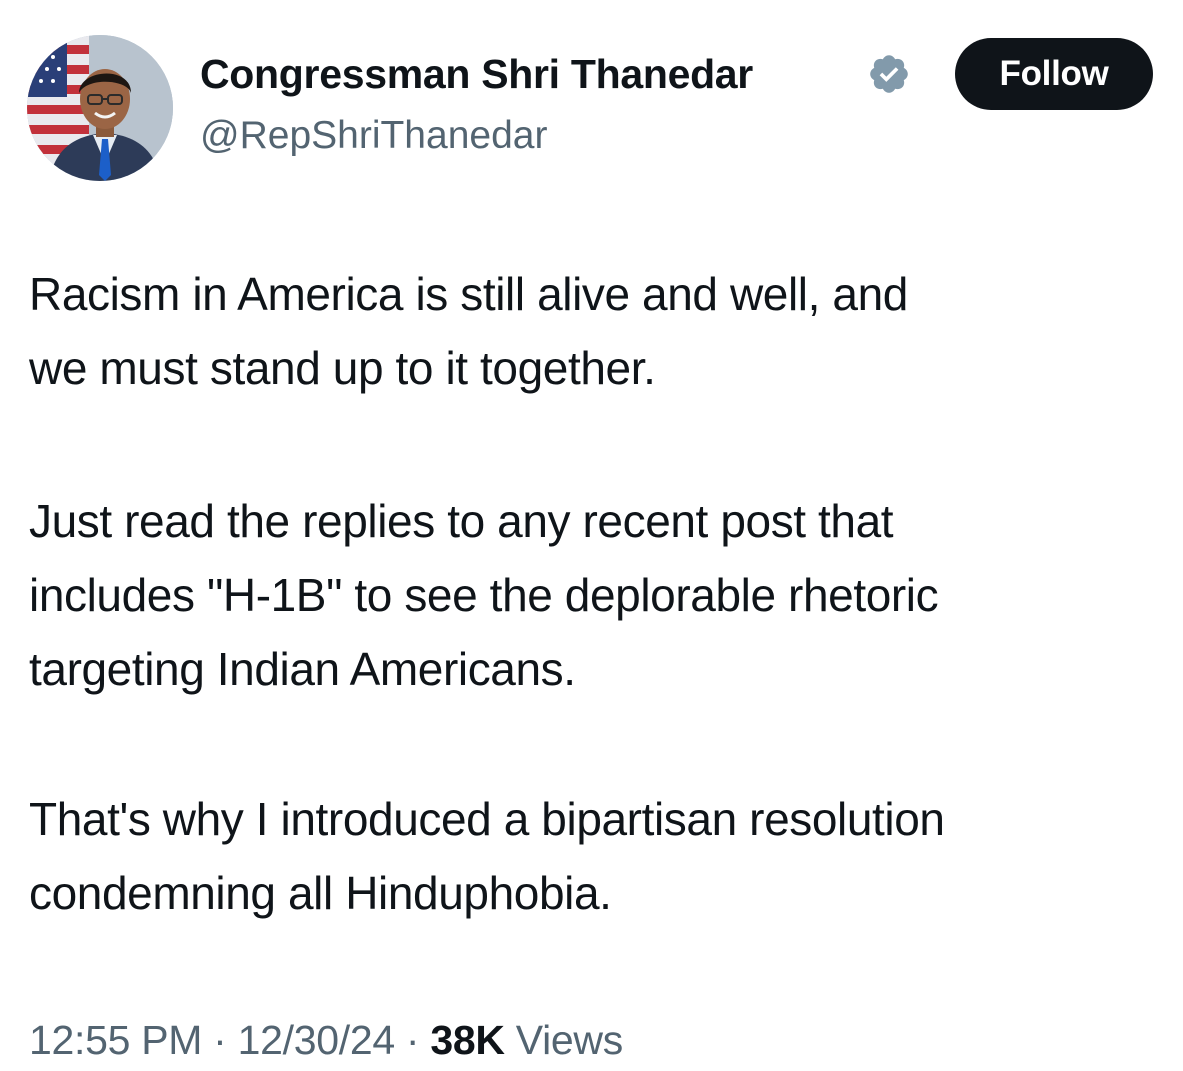 The image size is (1183, 1071). What do you see at coordinates (373, 136) in the screenshot?
I see `author-handle: @RepShriThanedar` at bounding box center [373, 136].